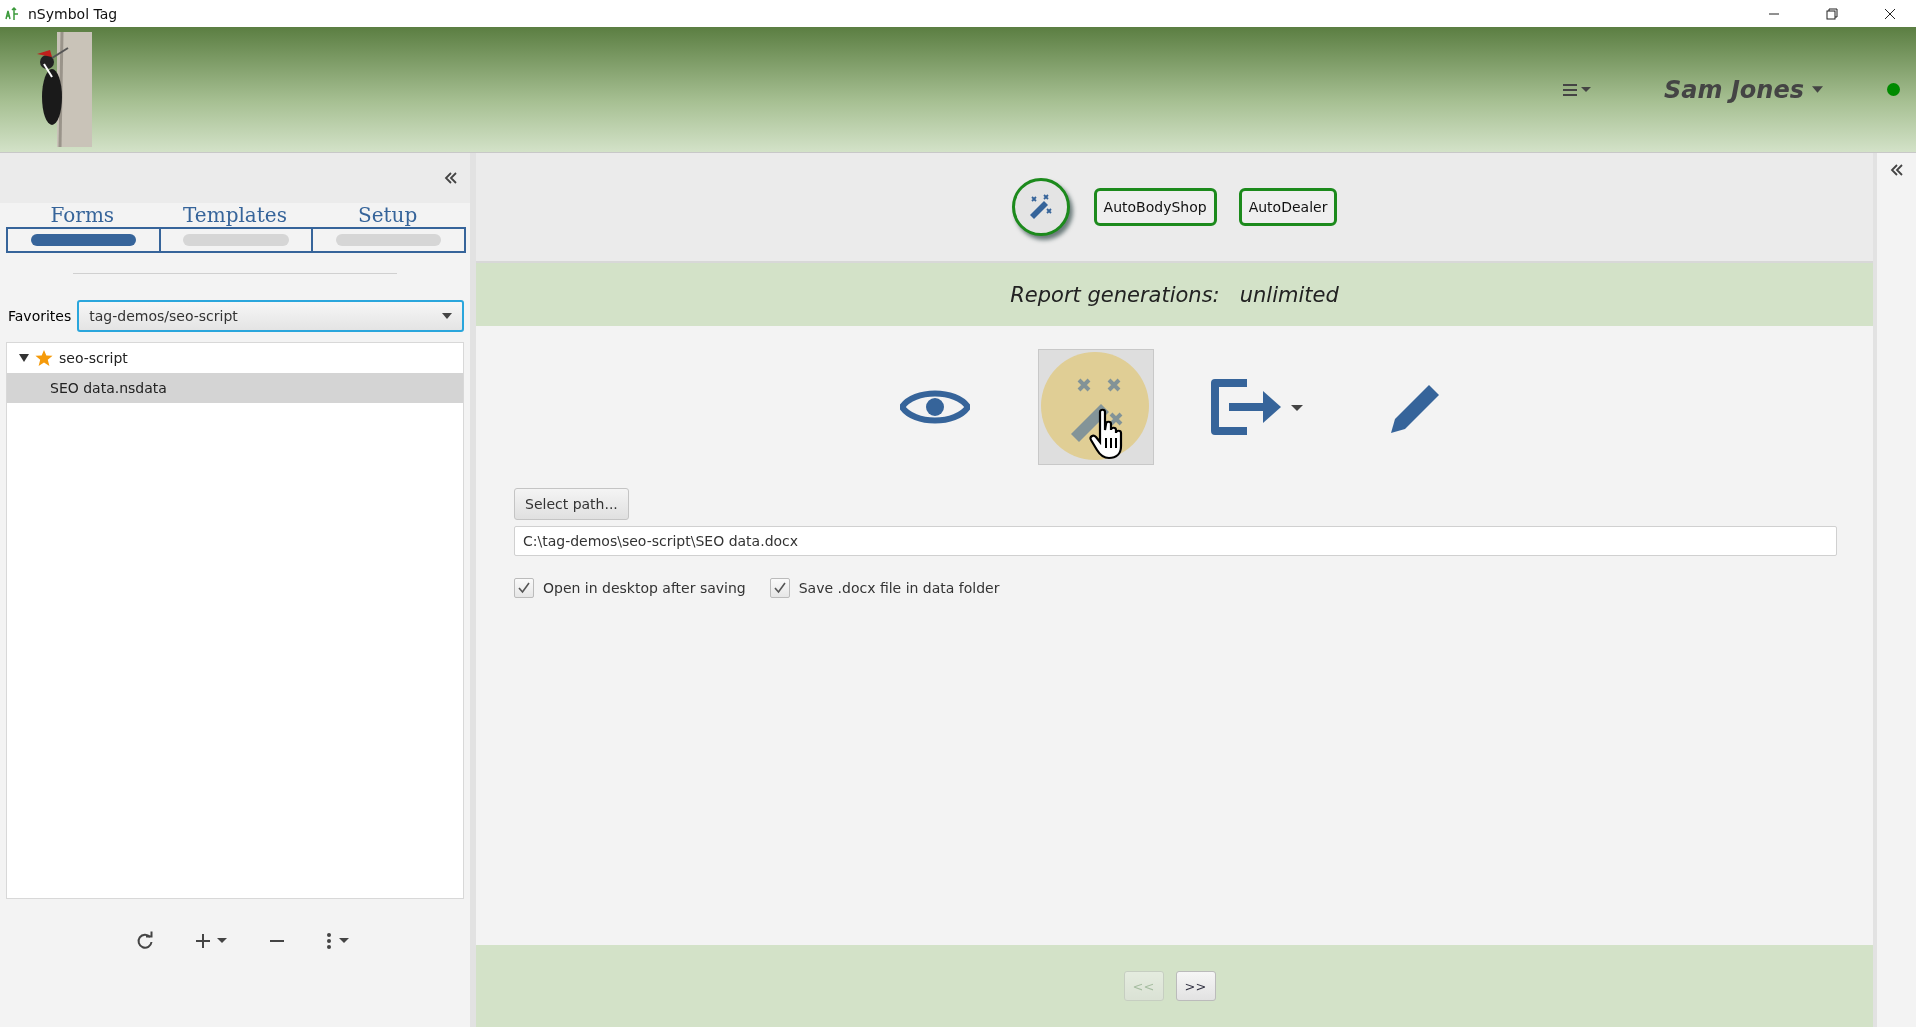 This screenshot has width=1916, height=1027. What do you see at coordinates (1195, 986) in the screenshot?
I see `pager-button: >>` at bounding box center [1195, 986].